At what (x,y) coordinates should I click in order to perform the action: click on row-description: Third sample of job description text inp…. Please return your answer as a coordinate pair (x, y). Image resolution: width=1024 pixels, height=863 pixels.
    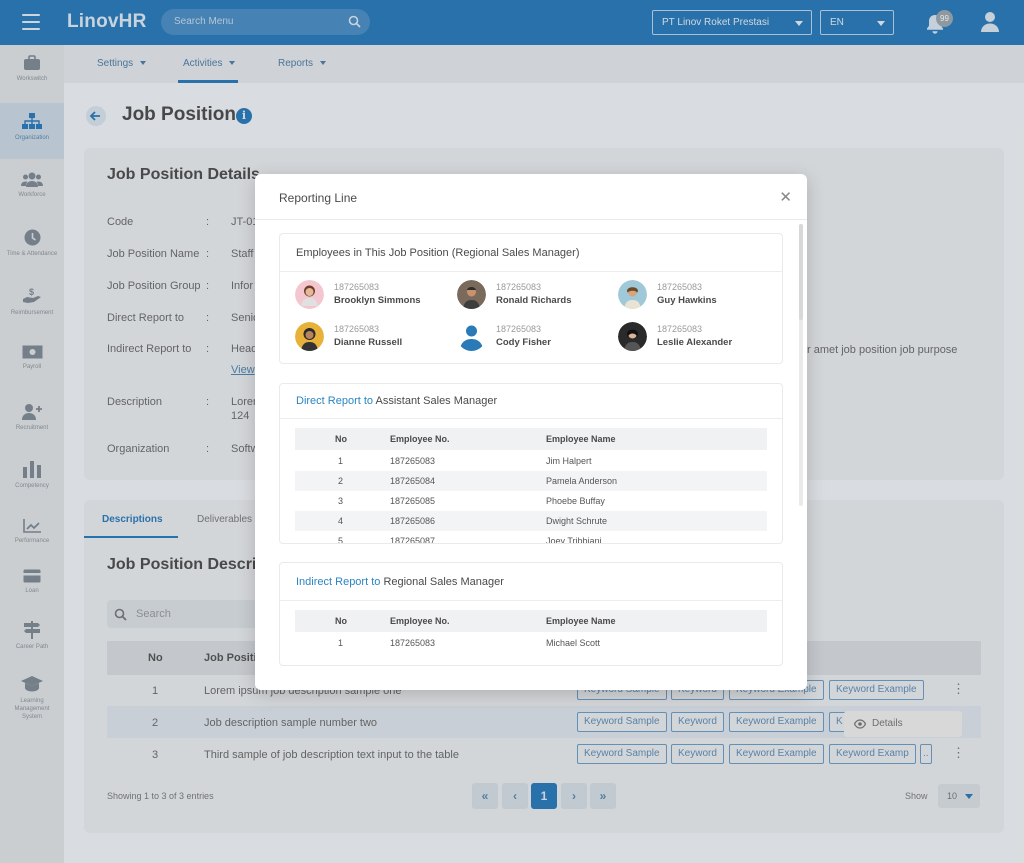
    Looking at the image, I should click on (331, 755).